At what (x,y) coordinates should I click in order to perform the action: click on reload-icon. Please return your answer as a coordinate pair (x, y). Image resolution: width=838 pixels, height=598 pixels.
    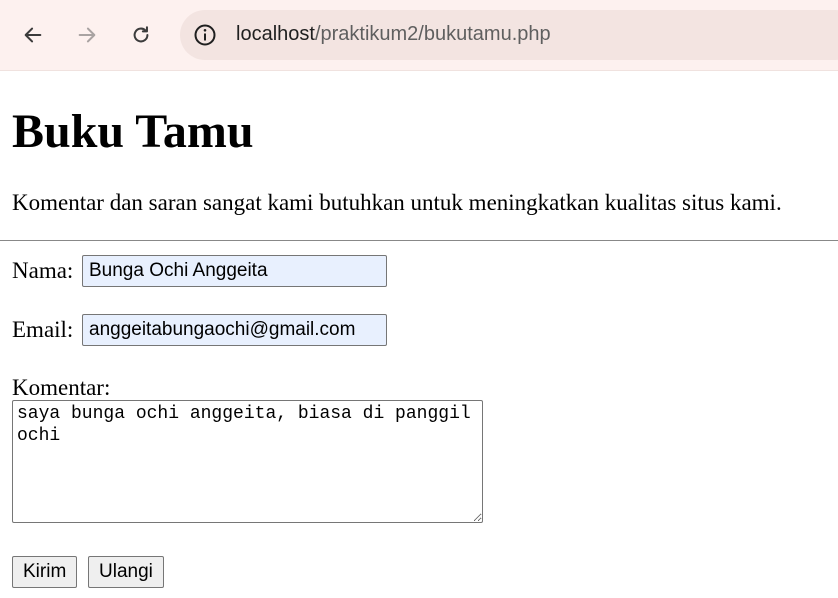
    Looking at the image, I should click on (141, 34).